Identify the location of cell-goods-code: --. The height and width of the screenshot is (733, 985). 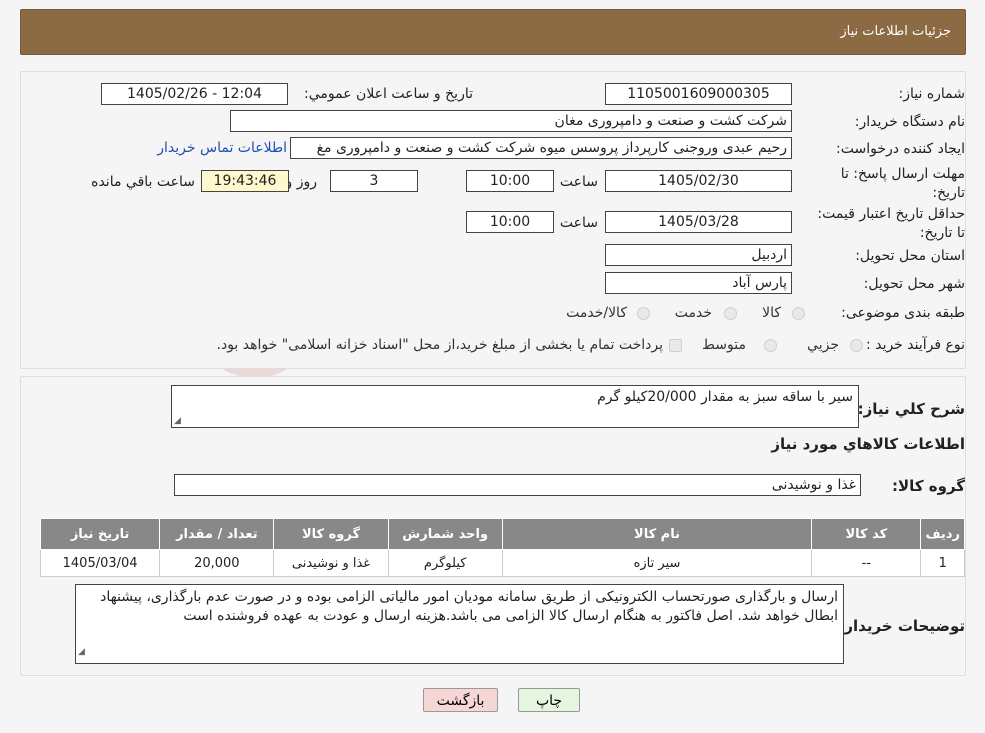
(866, 563).